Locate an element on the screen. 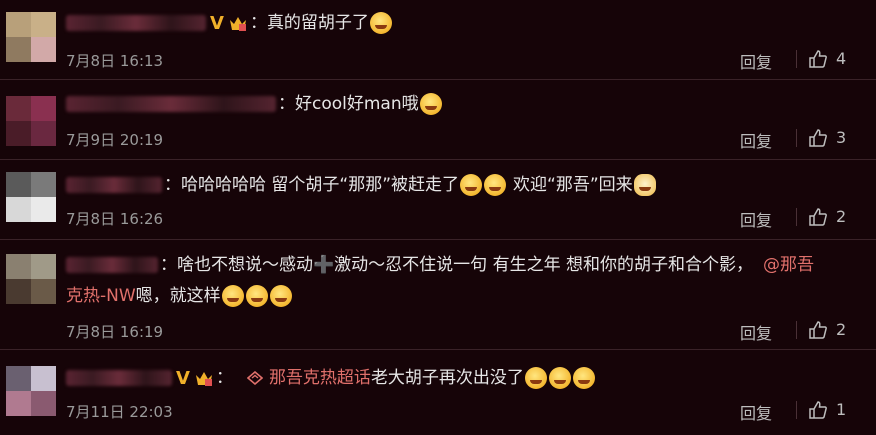 The image size is (876, 435). comment-text-line-2: 克热-NW 嗯，就这样 is located at coordinates (179, 296).